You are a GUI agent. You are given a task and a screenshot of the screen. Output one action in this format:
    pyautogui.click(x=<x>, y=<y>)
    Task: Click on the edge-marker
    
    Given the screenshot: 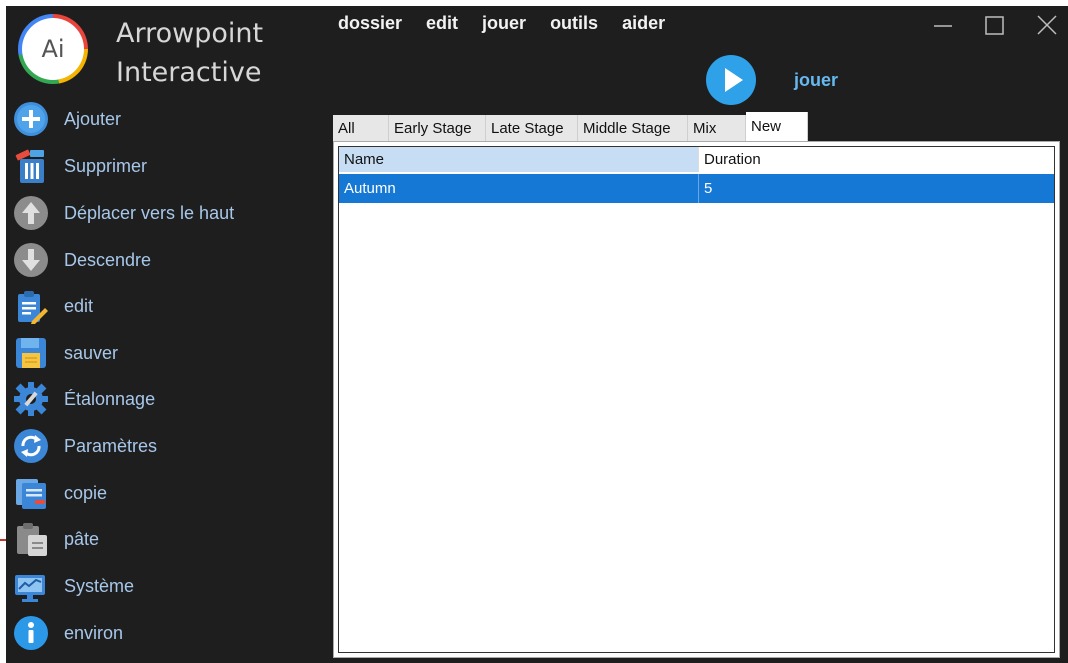 What is the action you would take?
    pyautogui.click(x=3, y=540)
    